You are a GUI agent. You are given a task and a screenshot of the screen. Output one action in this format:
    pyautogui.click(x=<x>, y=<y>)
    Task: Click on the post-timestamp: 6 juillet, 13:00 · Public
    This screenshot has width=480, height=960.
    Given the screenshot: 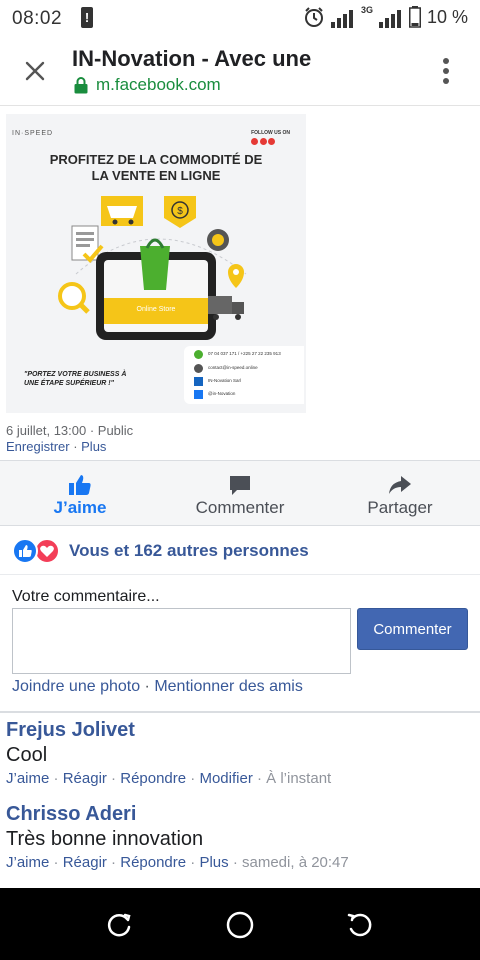 What is the action you would take?
    pyautogui.click(x=70, y=430)
    